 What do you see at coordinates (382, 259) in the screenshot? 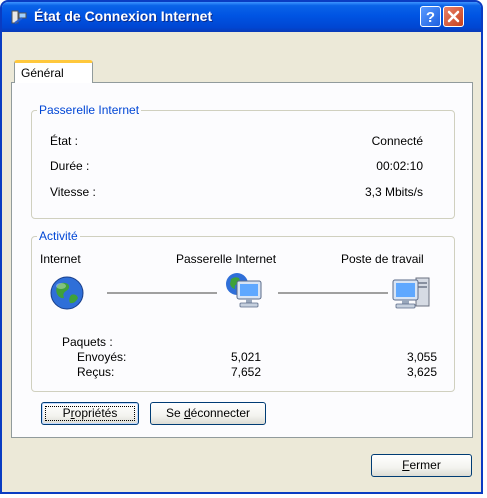
I see `computer-column-label: Poste de travail` at bounding box center [382, 259].